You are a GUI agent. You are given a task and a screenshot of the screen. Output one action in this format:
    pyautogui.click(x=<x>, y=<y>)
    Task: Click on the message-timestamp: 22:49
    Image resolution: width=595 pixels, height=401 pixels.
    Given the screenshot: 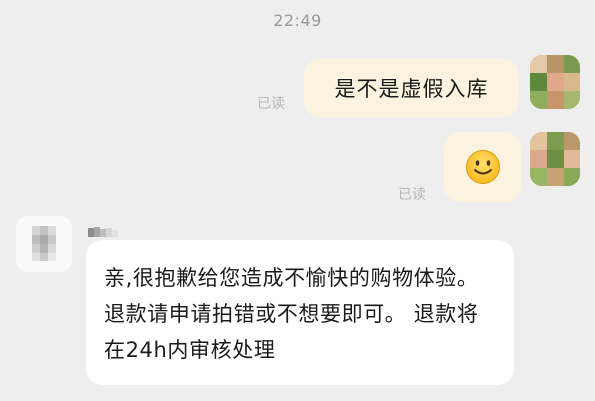 What is the action you would take?
    pyautogui.click(x=297, y=20)
    